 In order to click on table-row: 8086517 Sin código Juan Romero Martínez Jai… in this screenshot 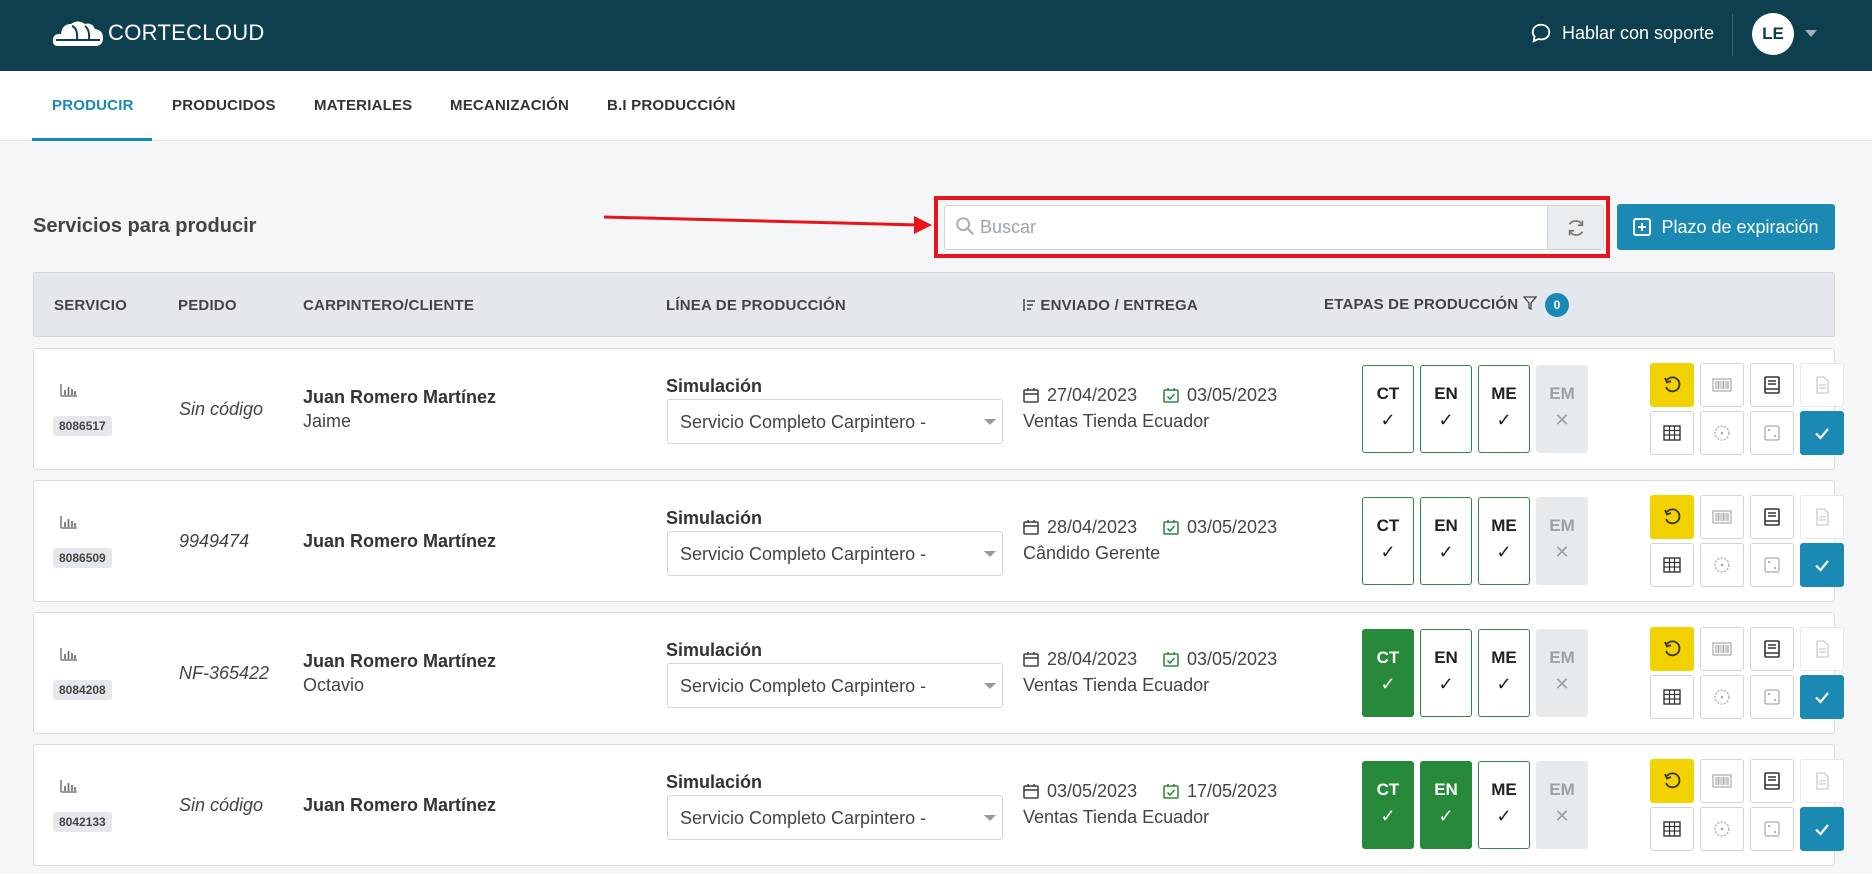, I will do `click(938, 409)`.